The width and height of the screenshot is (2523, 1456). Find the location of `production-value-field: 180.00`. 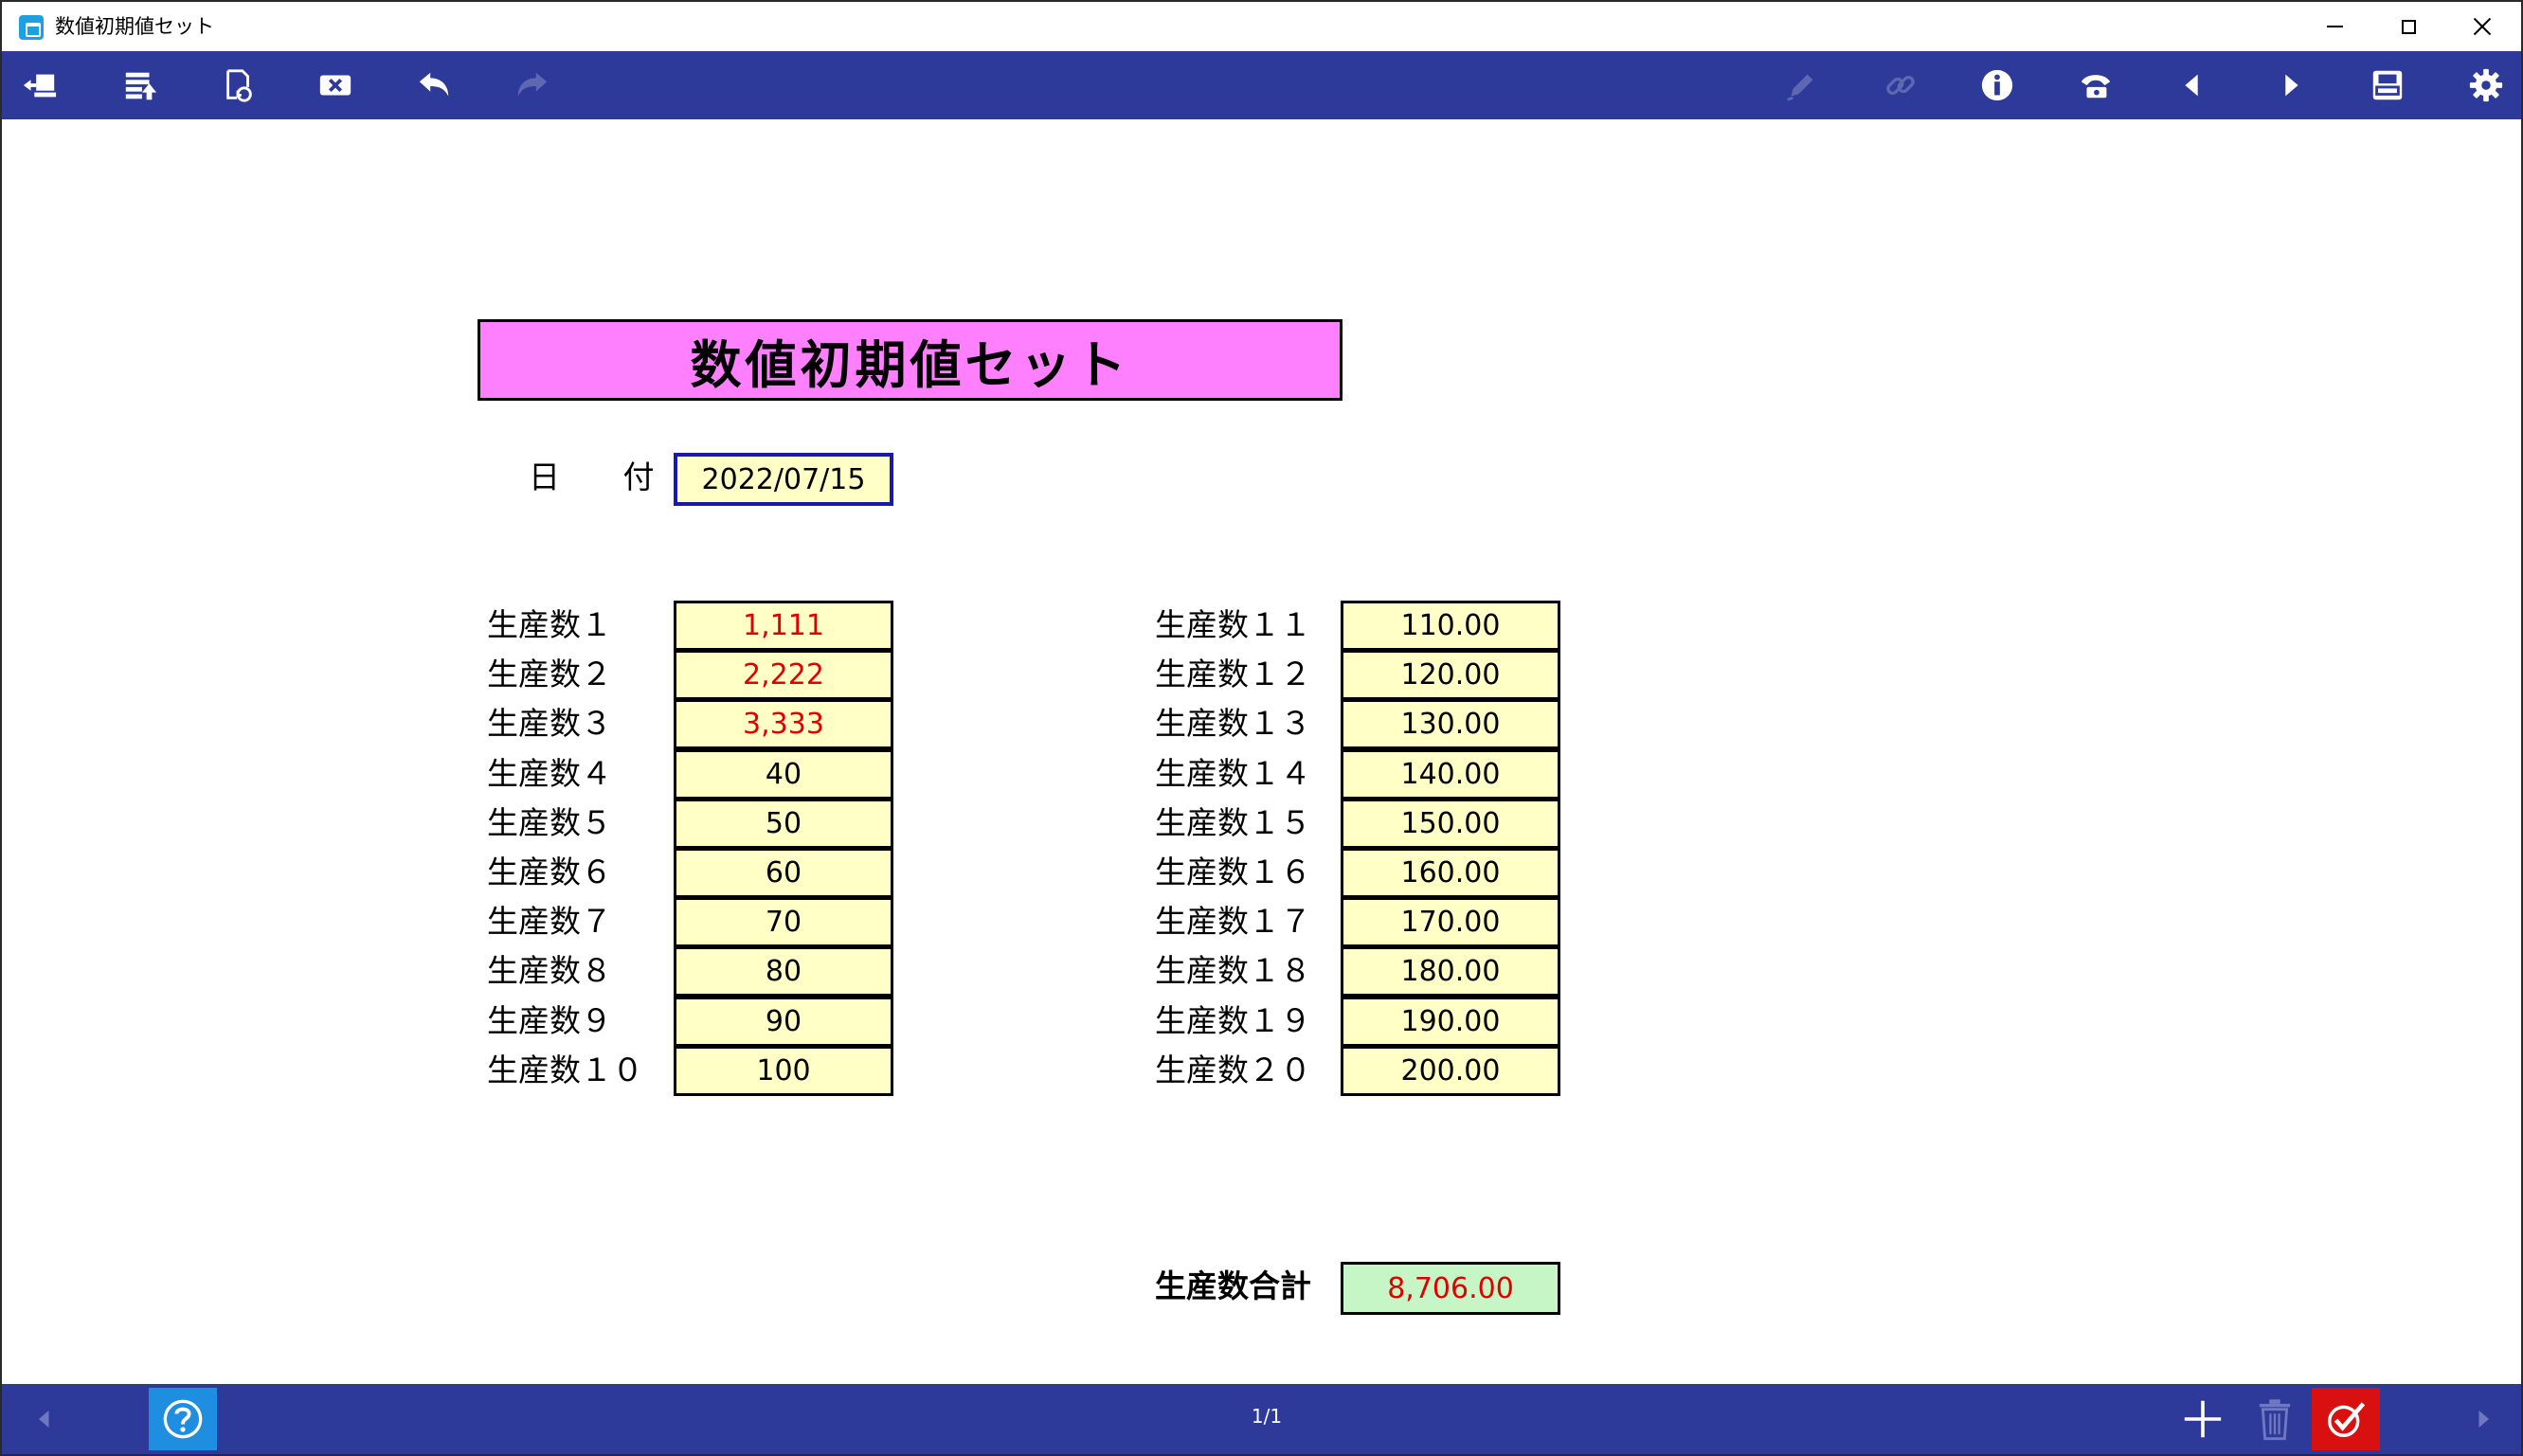

production-value-field: 180.00 is located at coordinates (1451, 971).